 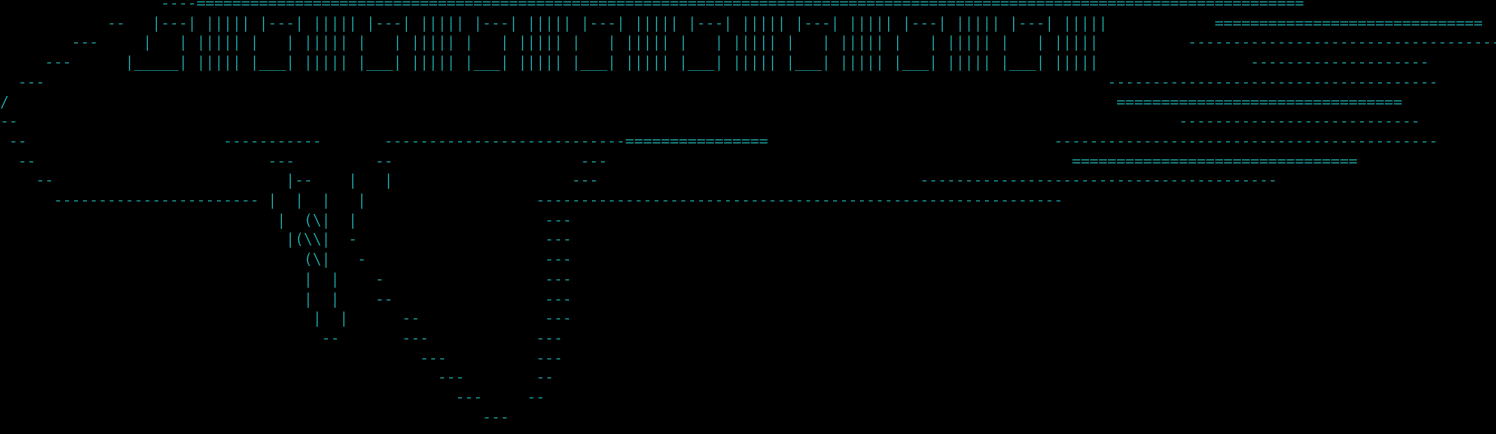 I want to click on terminal-line: | | - ---, so click(x=286, y=278).